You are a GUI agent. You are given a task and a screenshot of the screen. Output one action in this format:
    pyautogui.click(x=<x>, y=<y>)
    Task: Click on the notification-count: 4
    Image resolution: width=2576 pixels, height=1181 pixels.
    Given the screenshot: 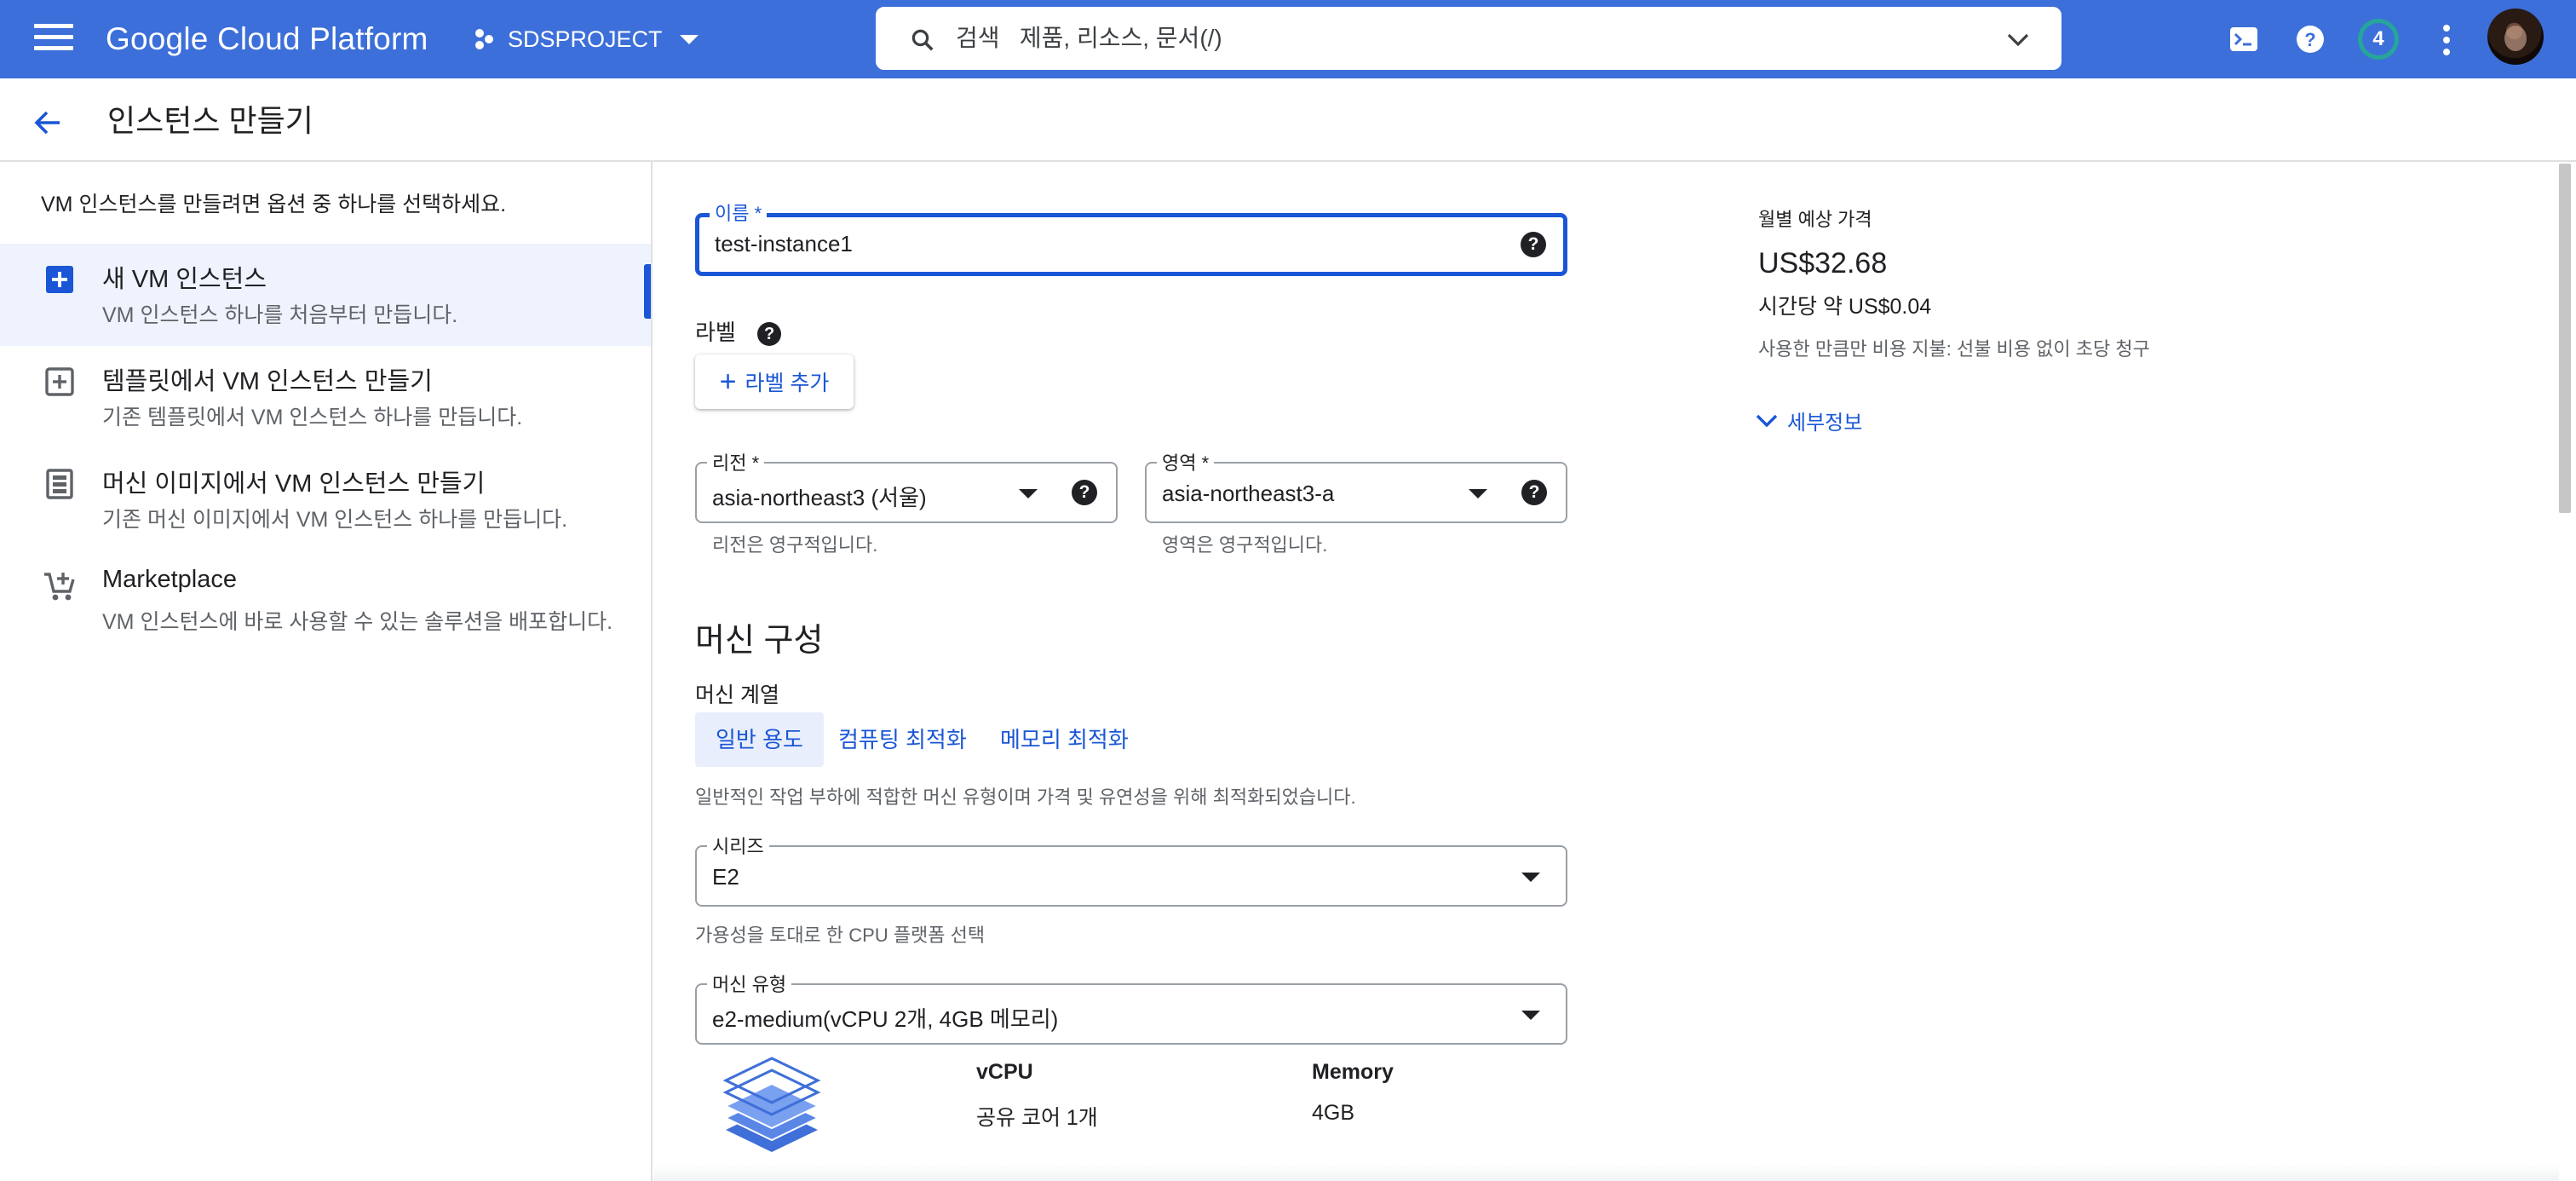 What is the action you would take?
    pyautogui.click(x=2379, y=39)
    